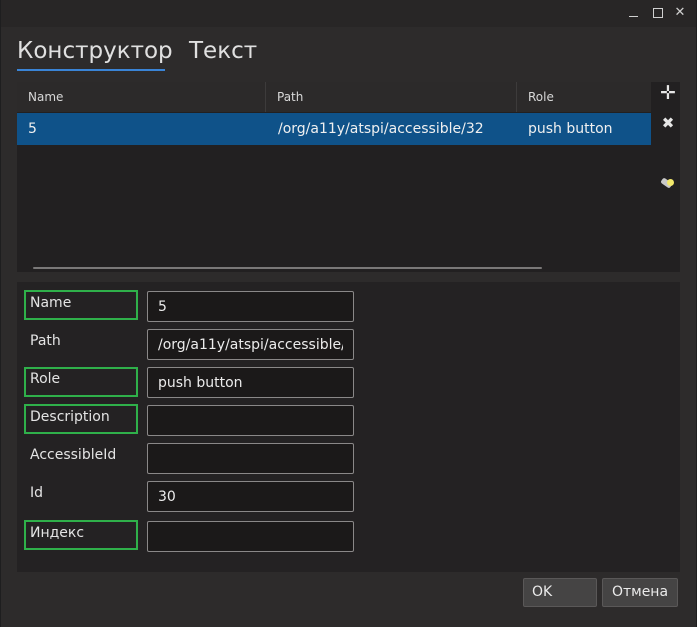  Describe the element at coordinates (250, 496) in the screenshot. I see `id-field` at that location.